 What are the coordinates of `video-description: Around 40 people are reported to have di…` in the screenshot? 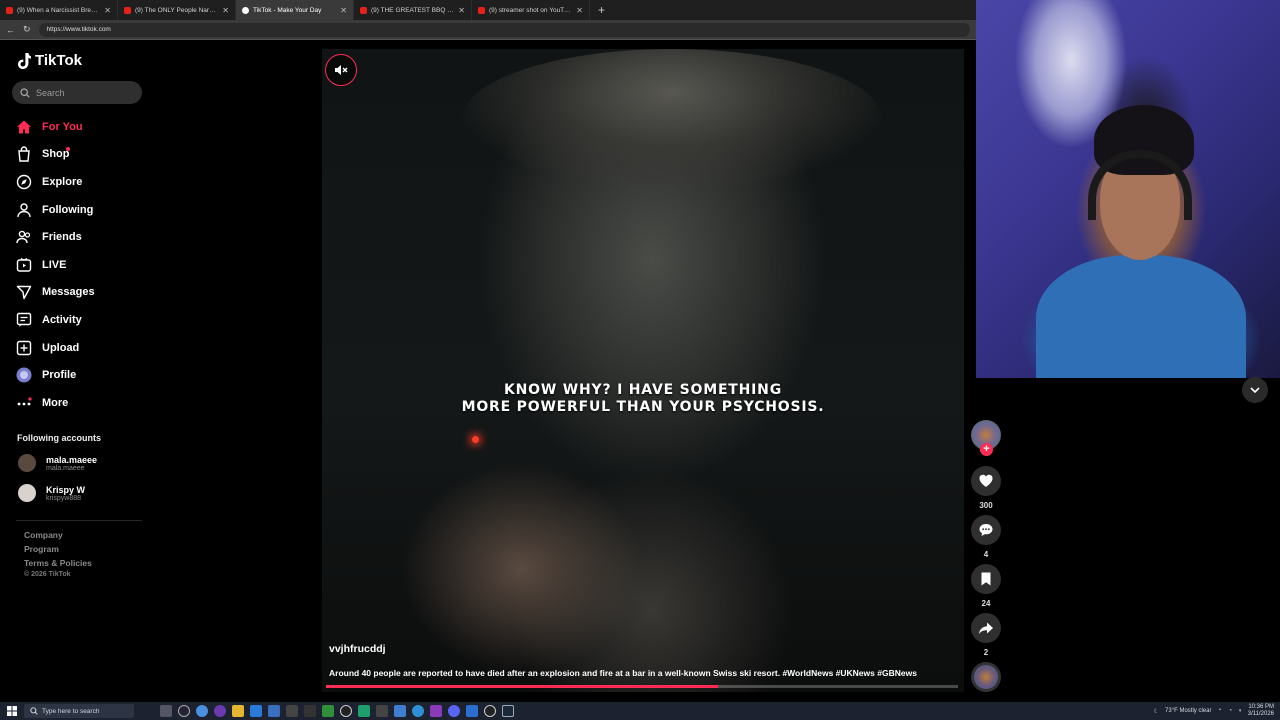 It's located at (623, 673).